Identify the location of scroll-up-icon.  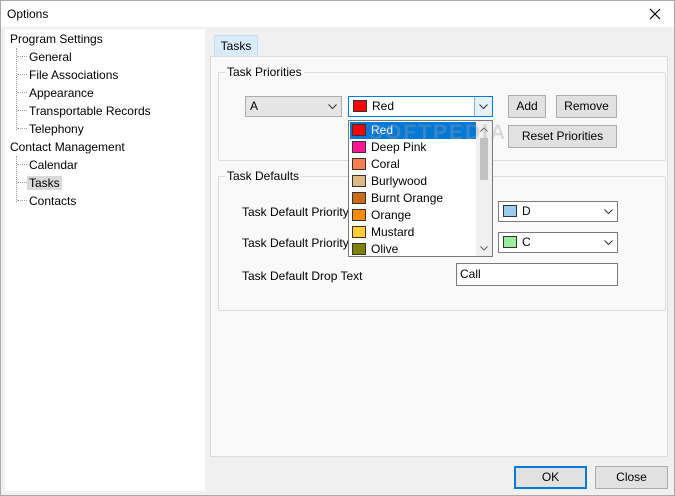
(484, 129).